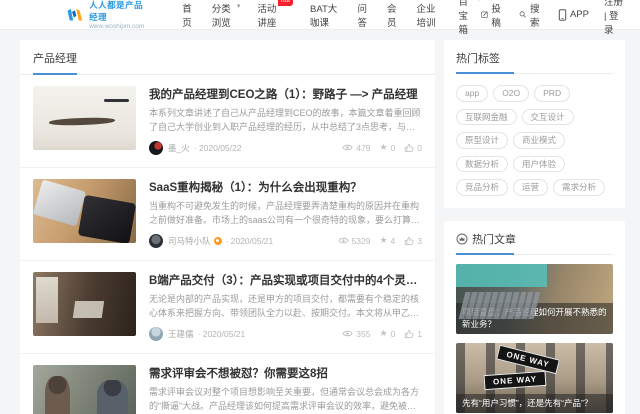 The height and width of the screenshot is (414, 640). Describe the element at coordinates (534, 403) in the screenshot. I see `hot-article-caption: 先有“用户习惯”，还是先有“产品”？` at that location.